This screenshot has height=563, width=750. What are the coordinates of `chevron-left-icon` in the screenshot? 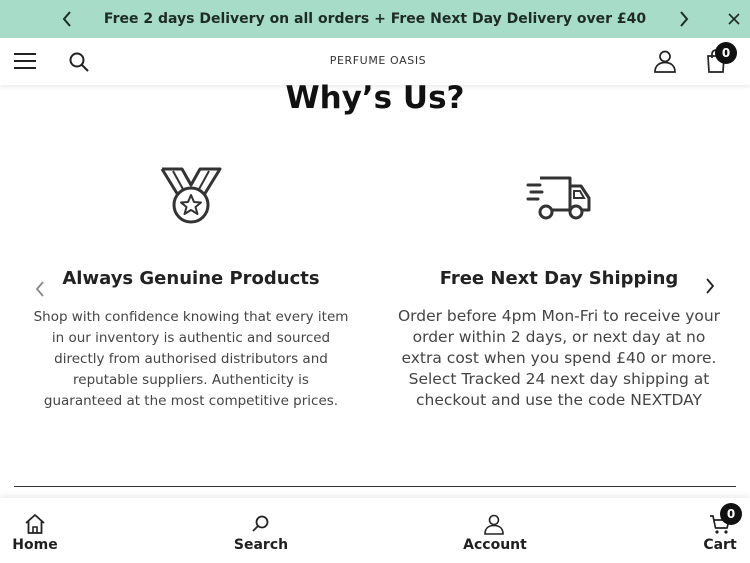 It's located at (66, 19).